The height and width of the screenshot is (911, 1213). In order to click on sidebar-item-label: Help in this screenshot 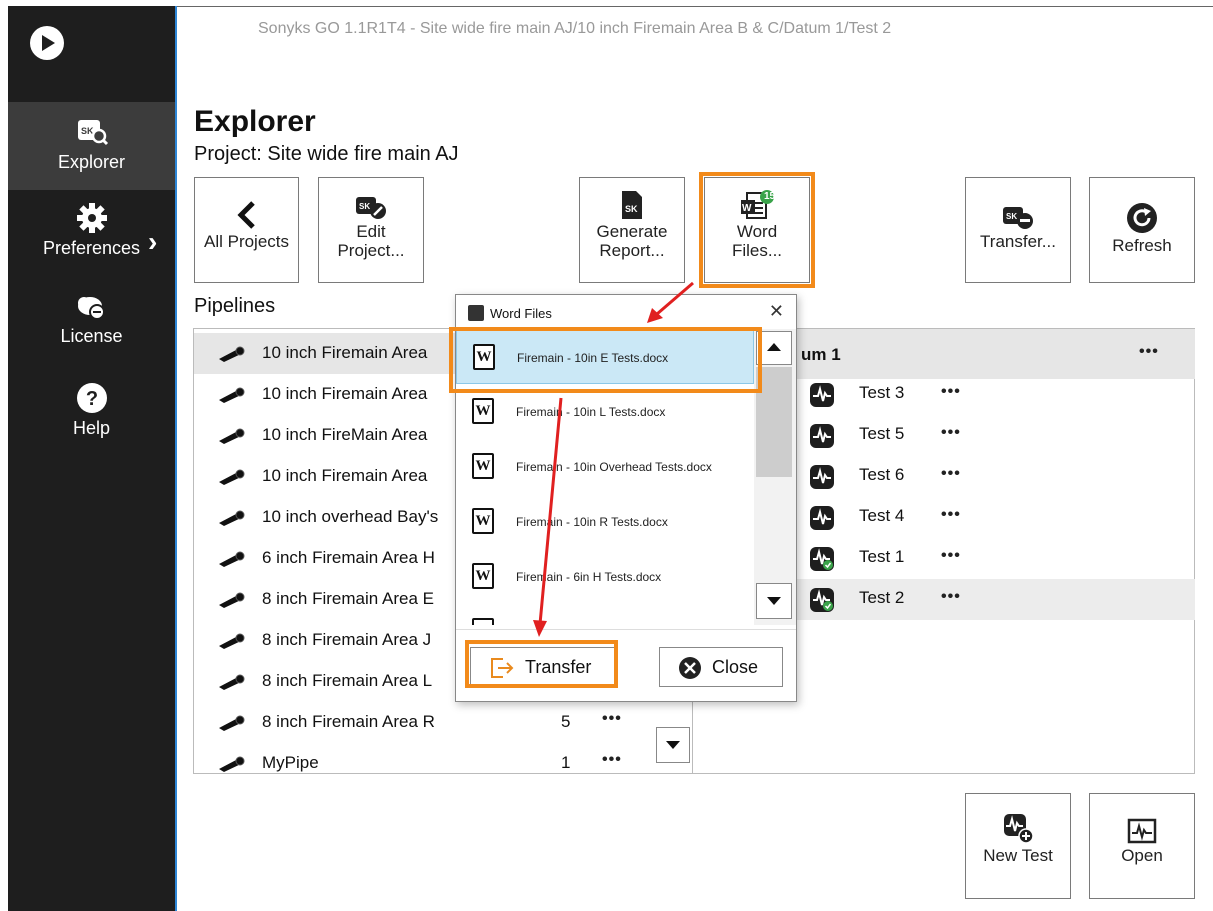, I will do `click(91, 428)`.